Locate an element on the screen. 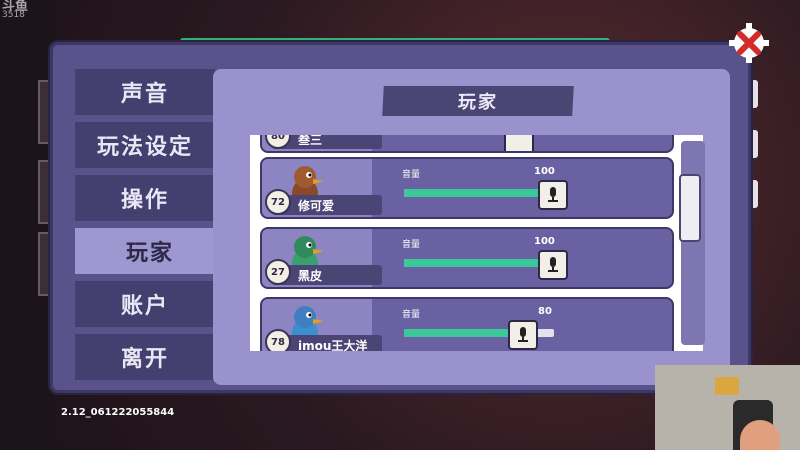  menu-label: 账户 is located at coordinates (144, 306).